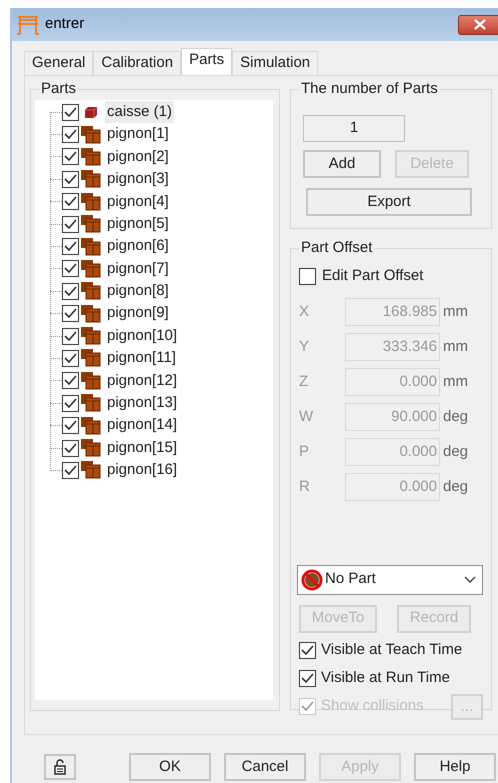 This screenshot has height=783, width=498. Describe the element at coordinates (312, 579) in the screenshot. I see `no-part-icon` at that location.